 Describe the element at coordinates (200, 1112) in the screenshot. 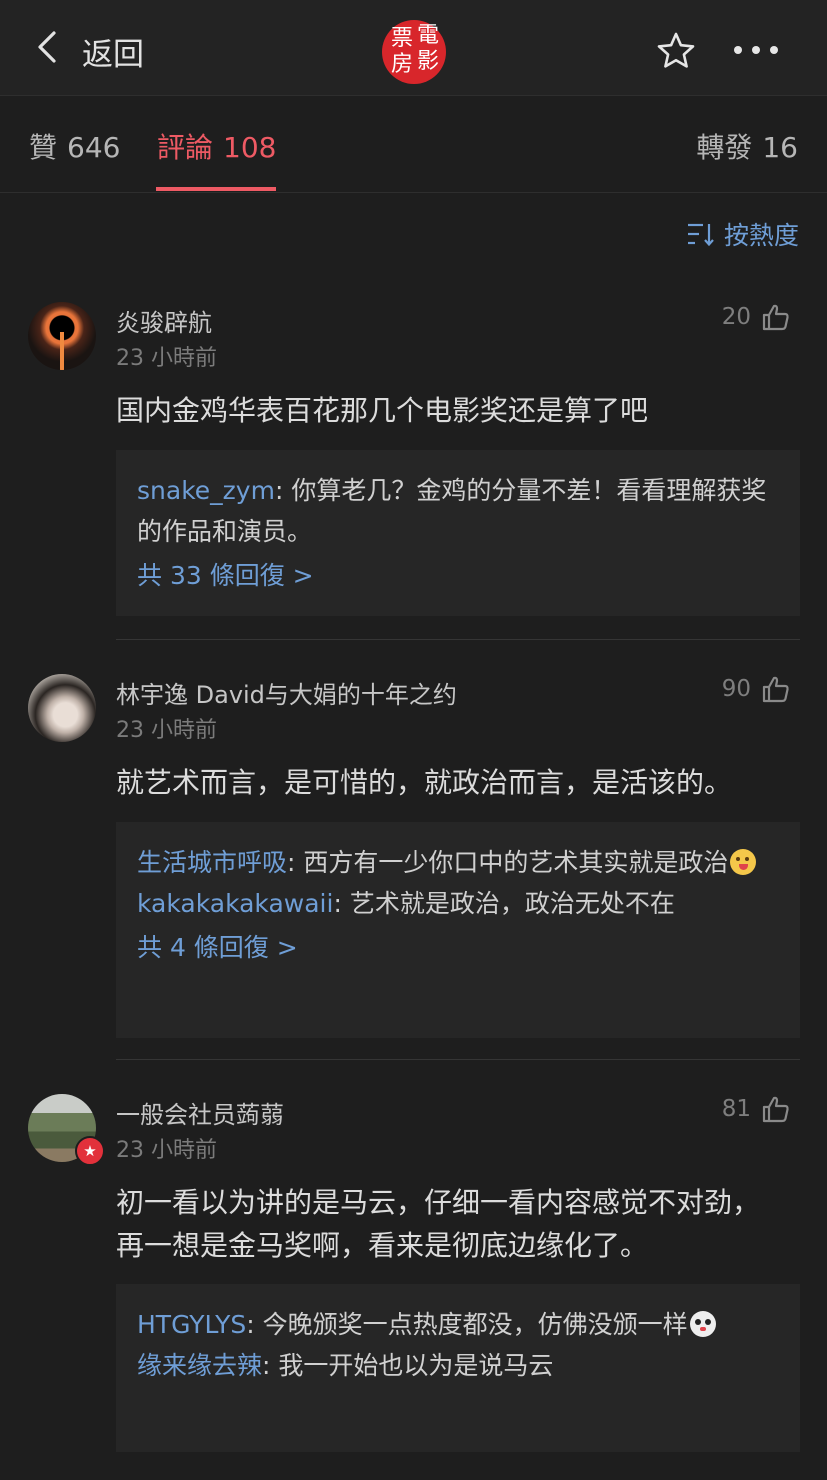

I see `comment-username: 一般会社员蒟蒻` at that location.